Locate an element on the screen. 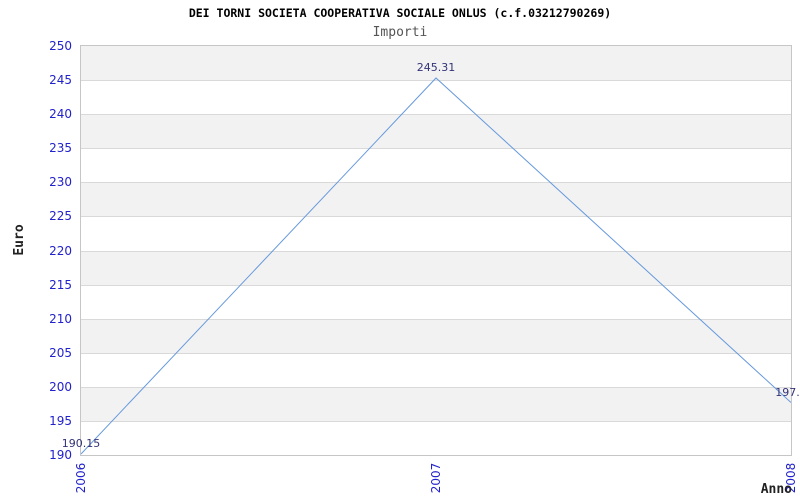 This screenshot has width=800, height=500. y-tick-label: 235 is located at coordinates (60, 148).